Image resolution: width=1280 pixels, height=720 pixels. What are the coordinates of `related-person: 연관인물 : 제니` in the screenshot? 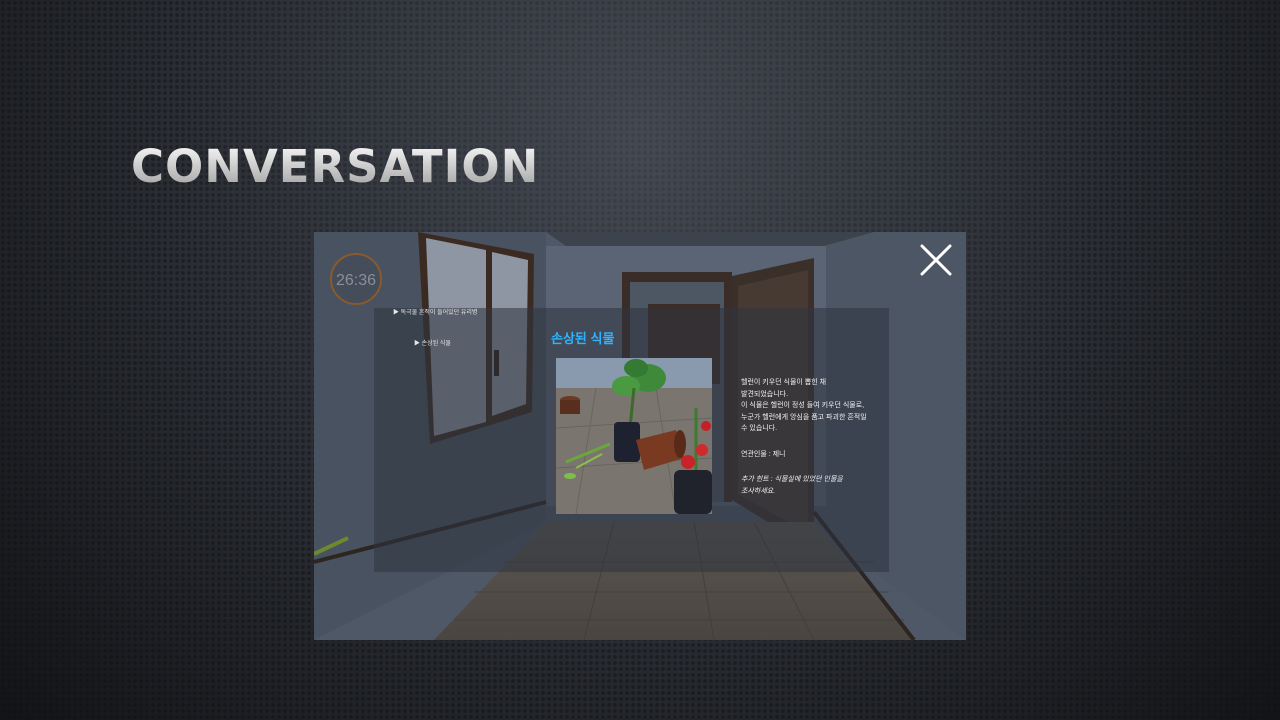 It's located at (763, 454).